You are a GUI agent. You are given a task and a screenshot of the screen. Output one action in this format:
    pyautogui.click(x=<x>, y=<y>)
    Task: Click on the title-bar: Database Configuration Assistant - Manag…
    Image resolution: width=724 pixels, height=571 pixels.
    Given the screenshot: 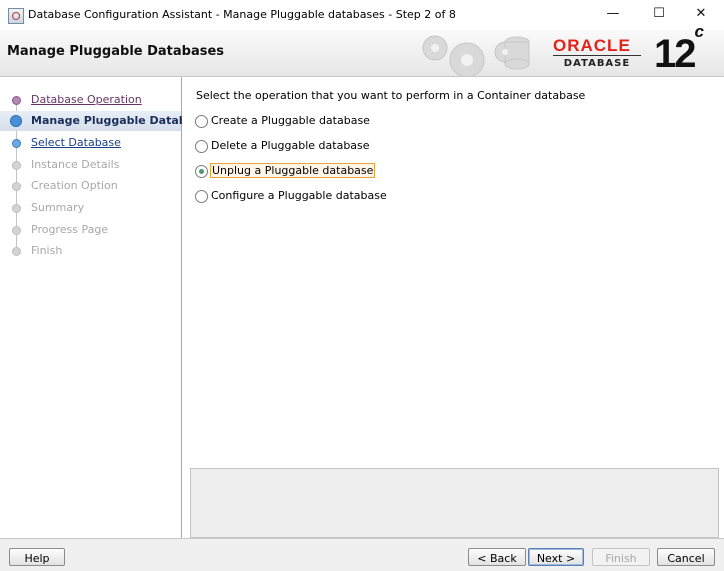 What is the action you would take?
    pyautogui.click(x=362, y=15)
    